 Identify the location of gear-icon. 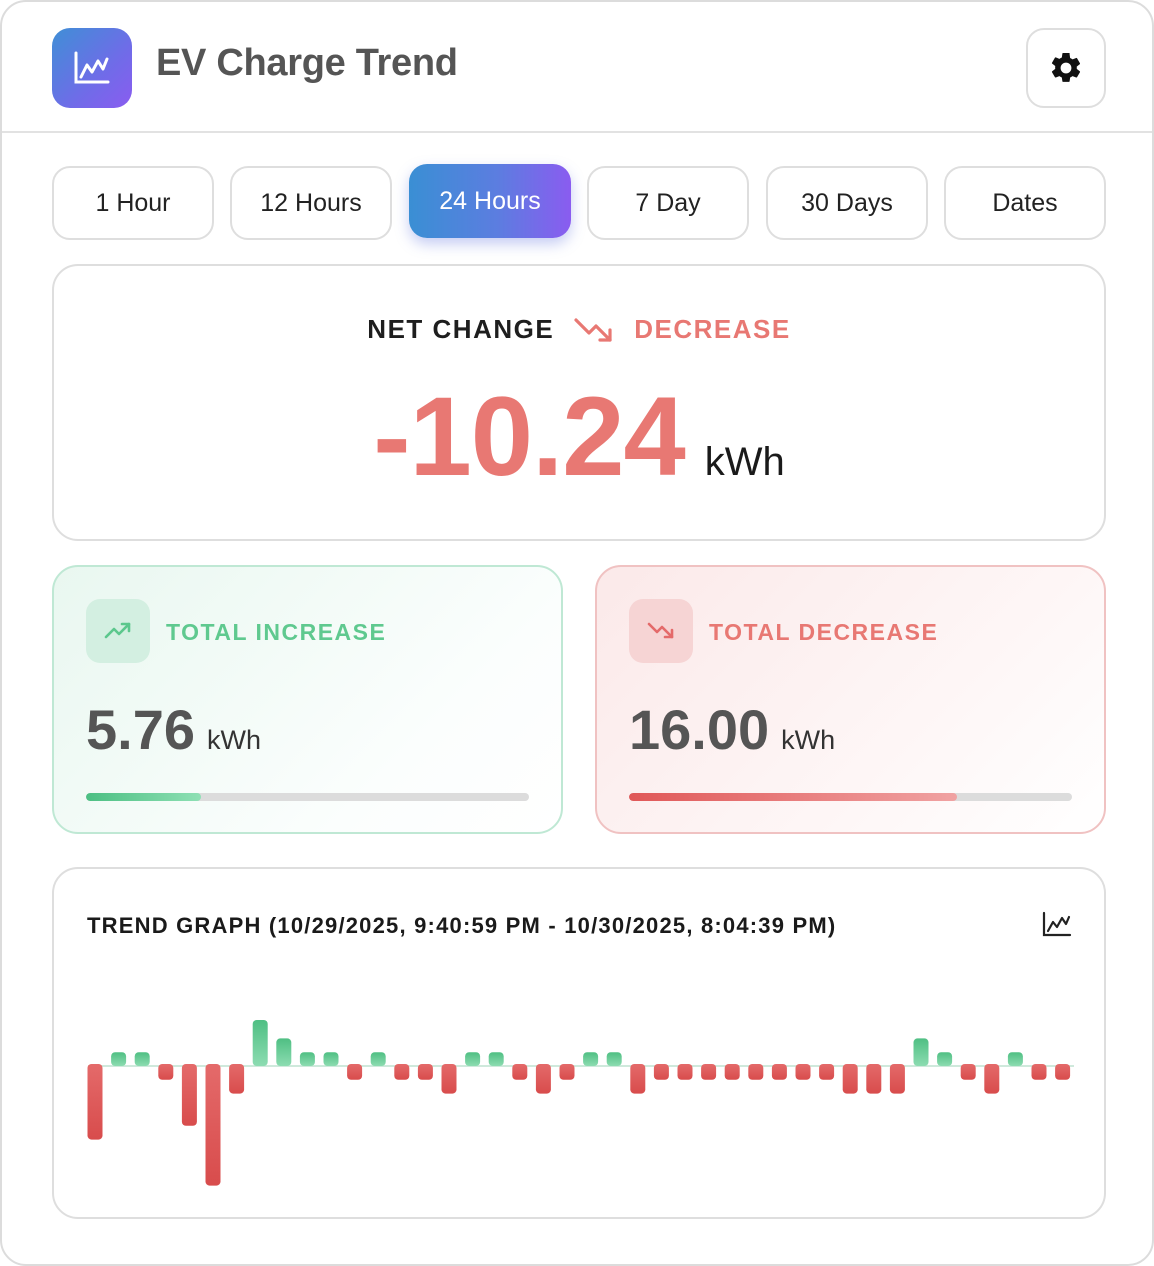
(1066, 67).